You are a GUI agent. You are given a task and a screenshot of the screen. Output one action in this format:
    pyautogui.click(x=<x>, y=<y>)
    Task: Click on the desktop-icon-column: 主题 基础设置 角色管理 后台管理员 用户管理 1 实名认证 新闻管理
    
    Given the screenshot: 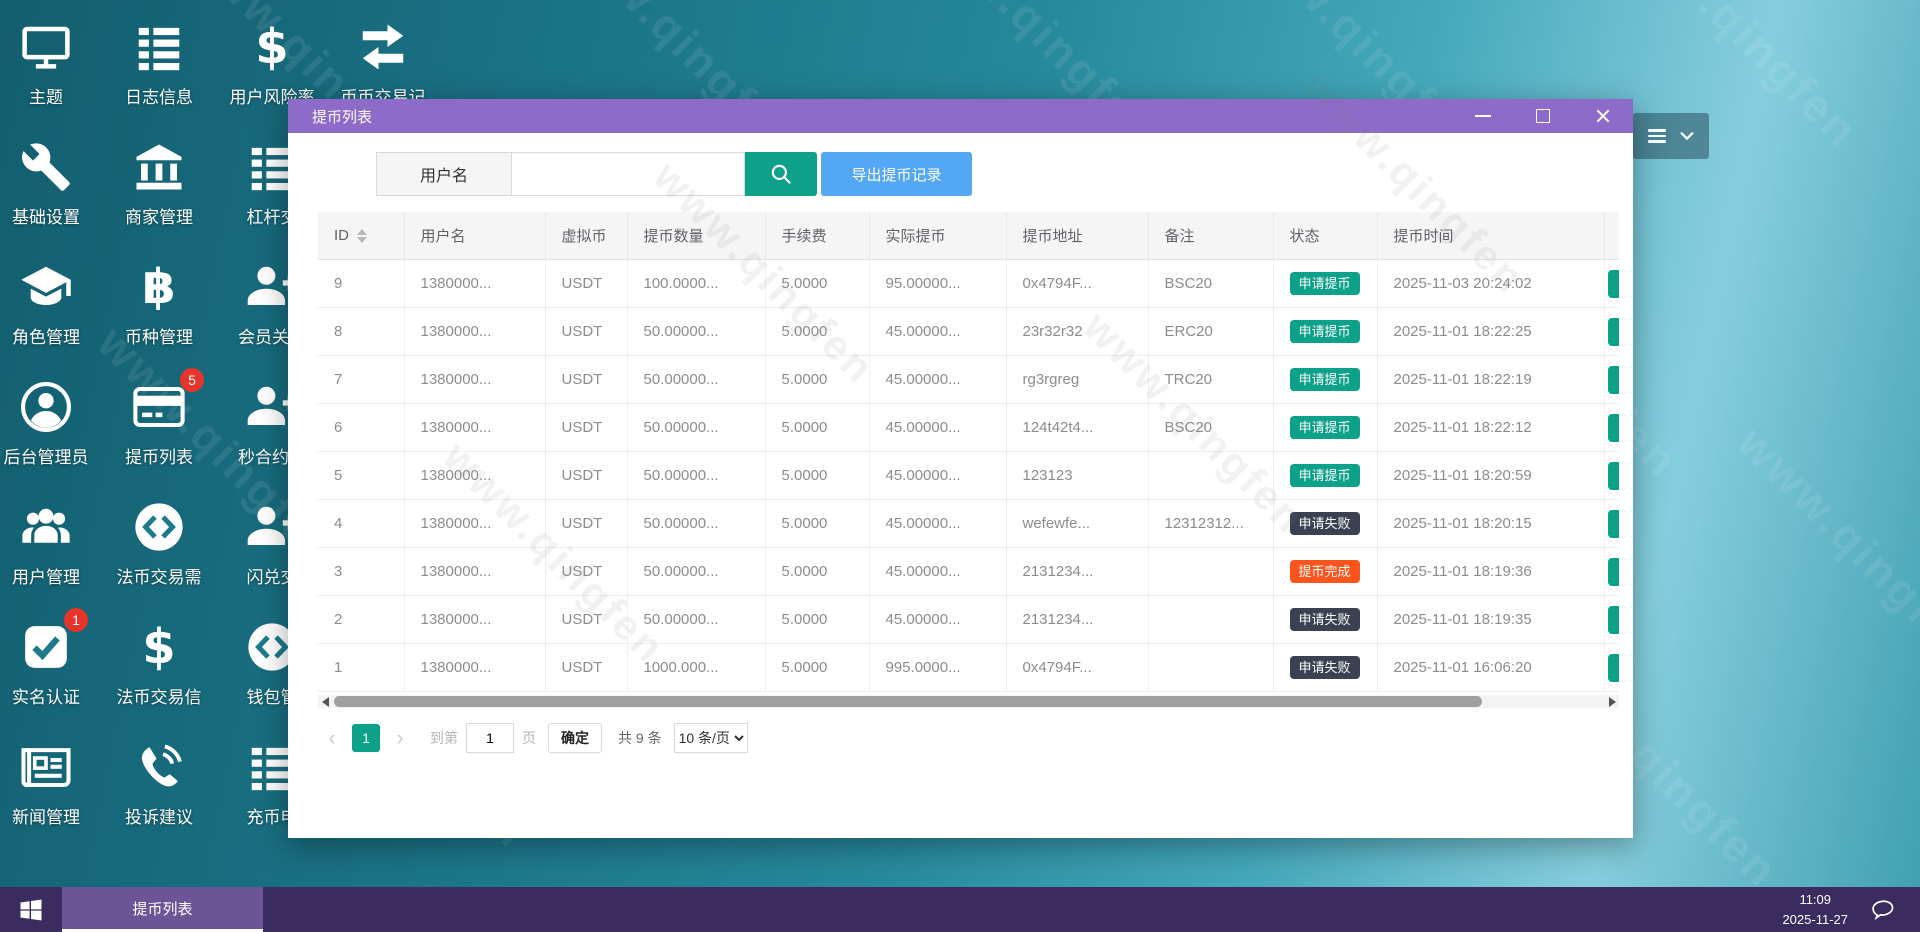 What is the action you would take?
    pyautogui.click(x=50, y=426)
    